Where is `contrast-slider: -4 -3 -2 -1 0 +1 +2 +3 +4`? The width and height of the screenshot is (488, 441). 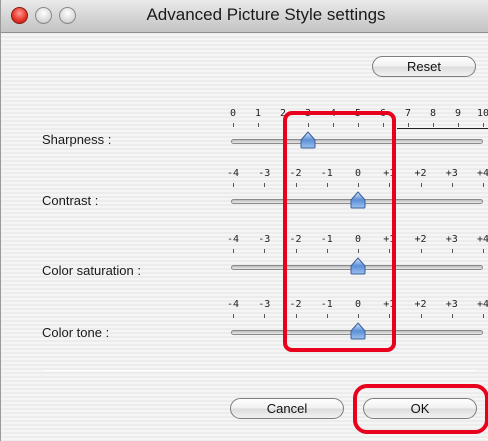 contrast-slider: -4 -3 -2 -1 0 +1 +2 +3 +4 is located at coordinates (357, 191).